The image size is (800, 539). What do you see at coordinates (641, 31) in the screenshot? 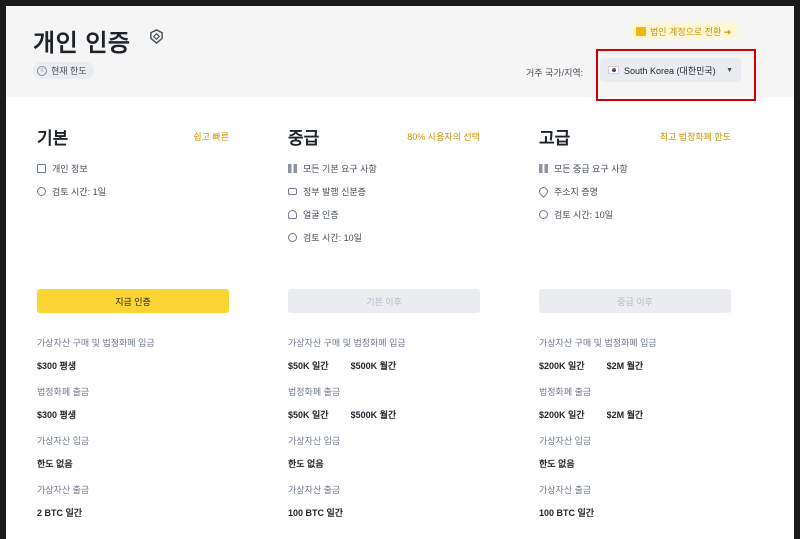
I see `building-icon` at bounding box center [641, 31].